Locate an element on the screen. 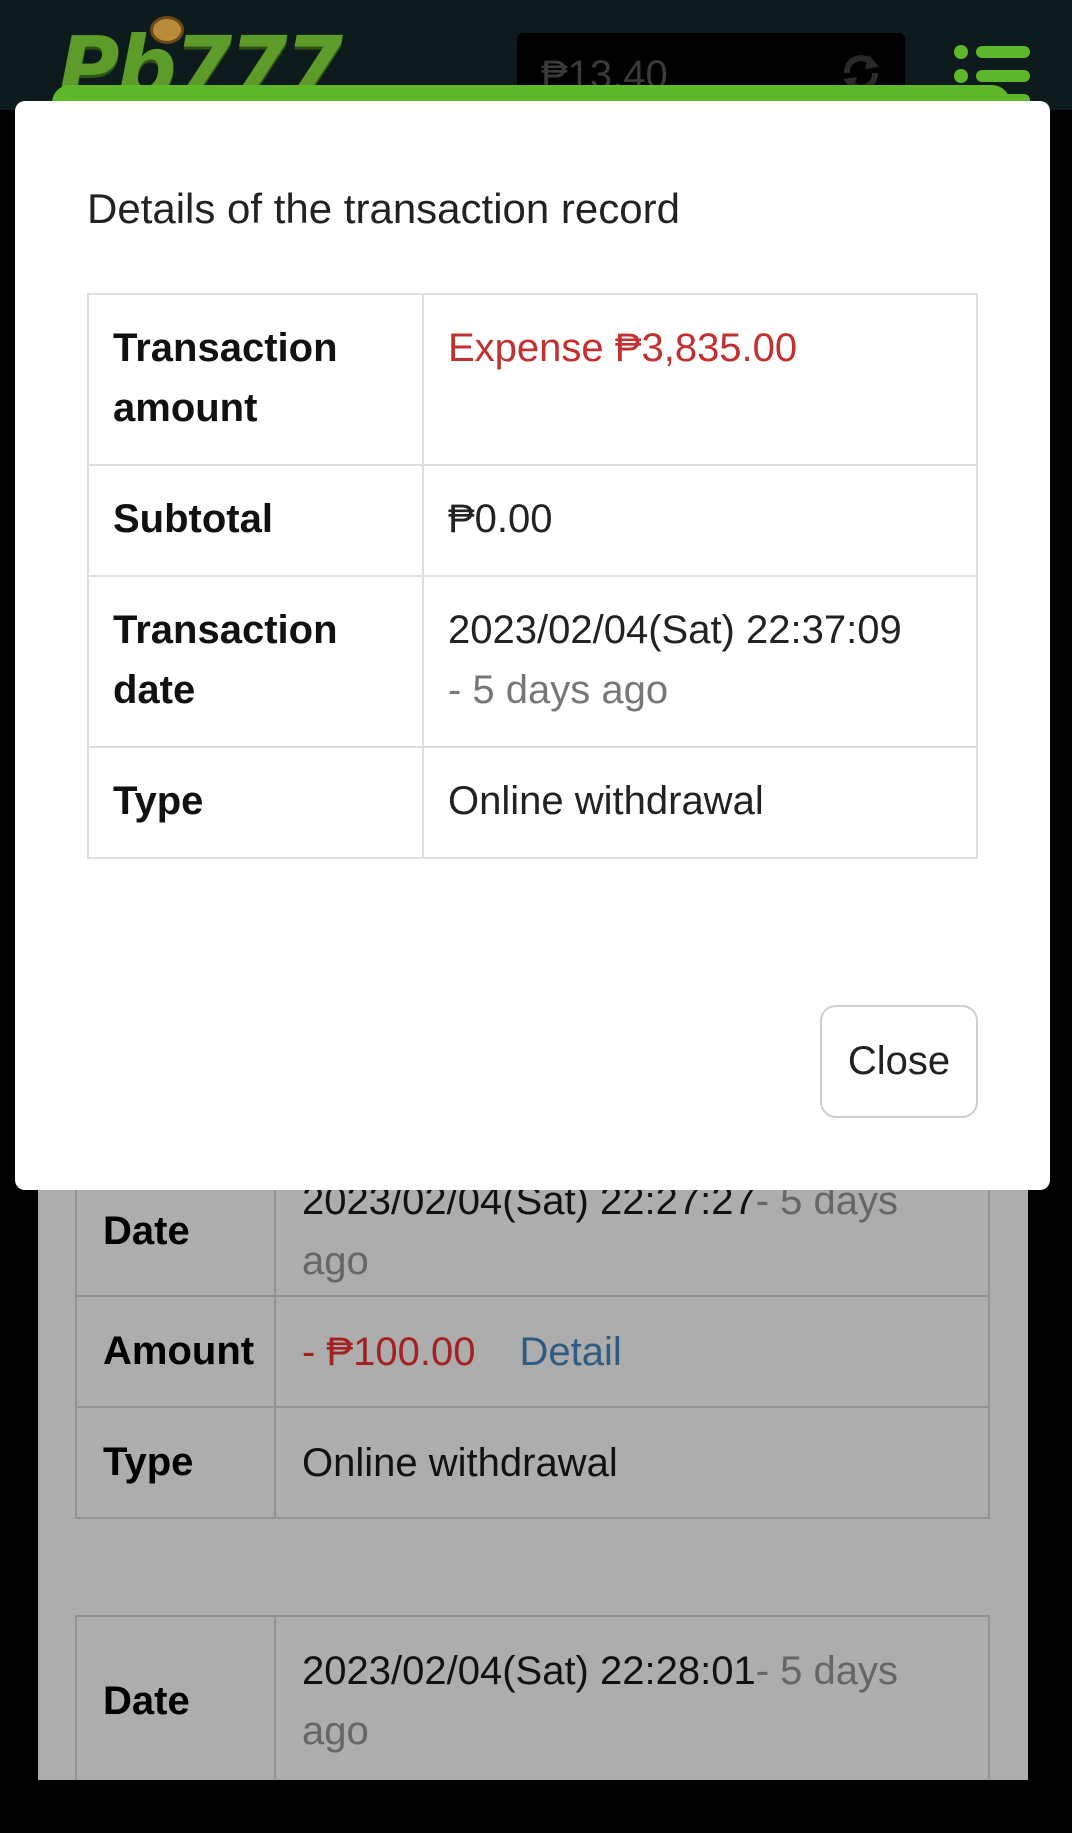  modal-title: Details of the transaction record is located at coordinates (383, 208).